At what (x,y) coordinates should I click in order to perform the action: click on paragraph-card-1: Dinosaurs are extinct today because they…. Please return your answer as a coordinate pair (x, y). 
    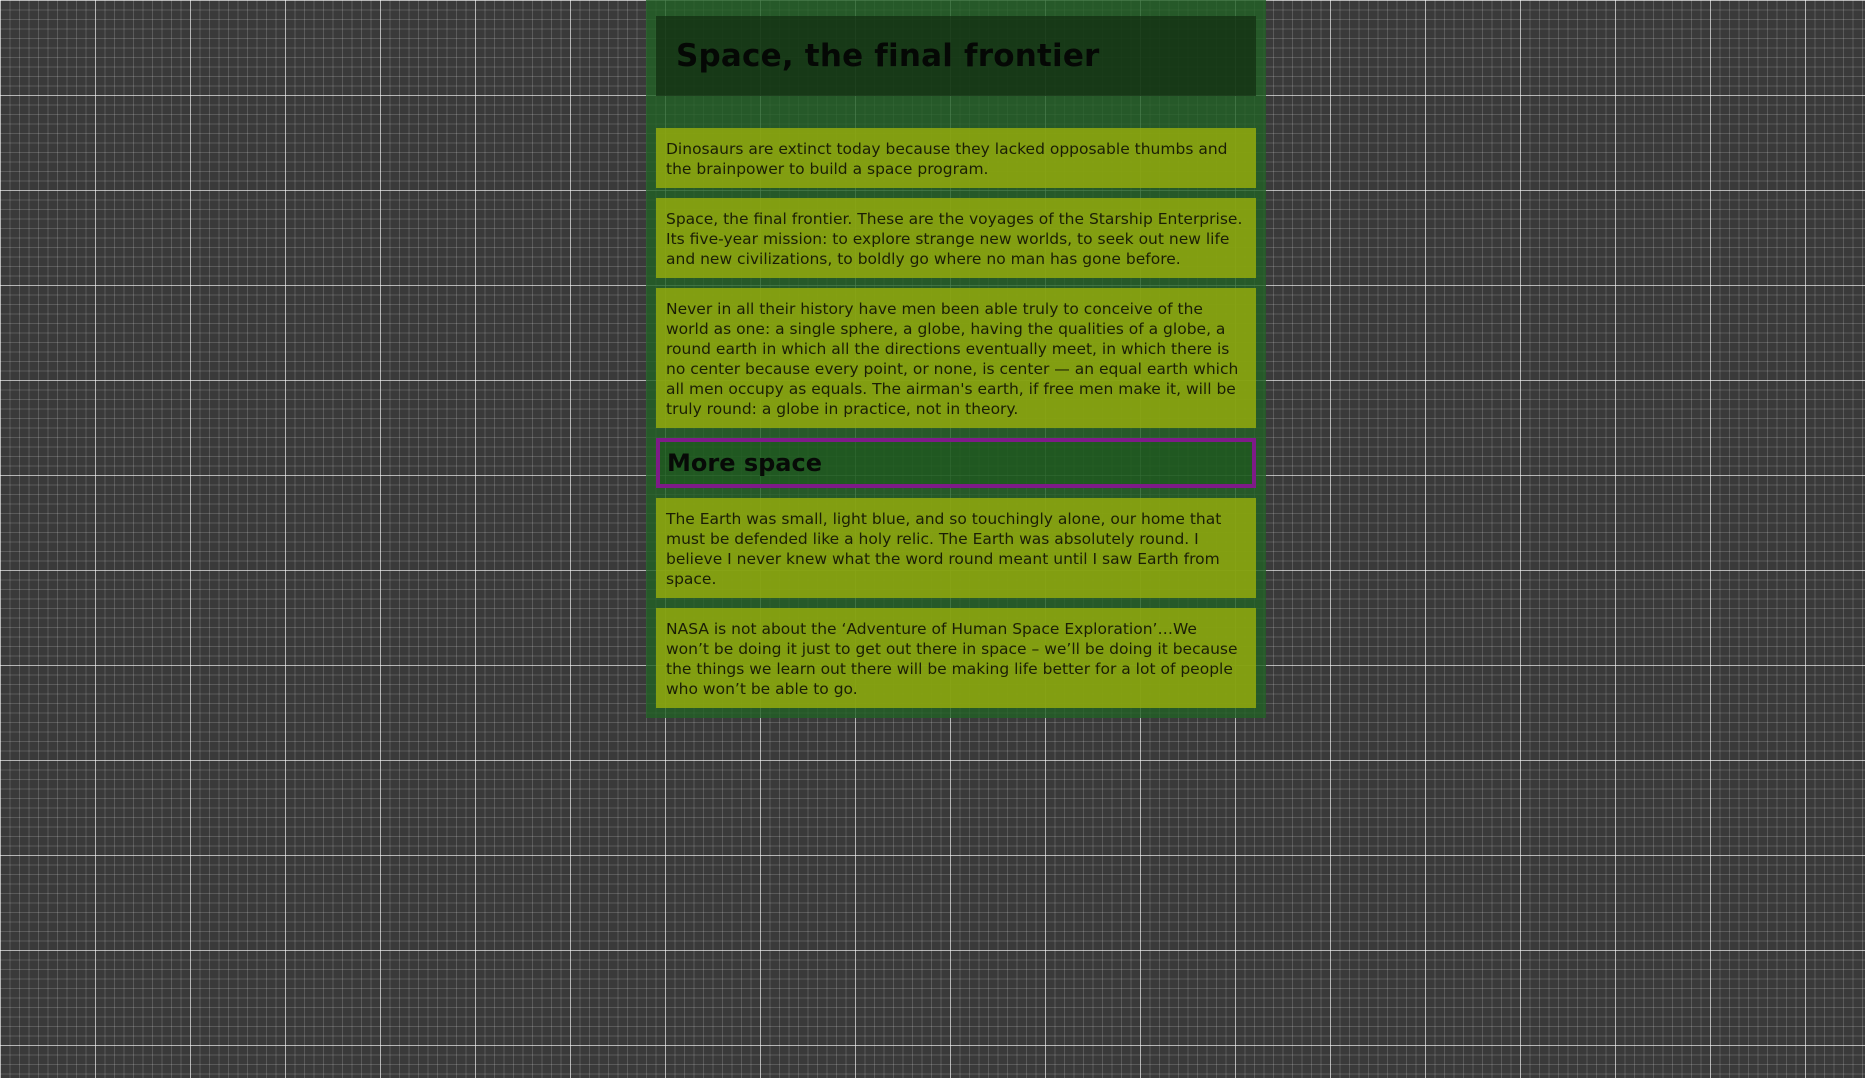
    Looking at the image, I should click on (956, 158).